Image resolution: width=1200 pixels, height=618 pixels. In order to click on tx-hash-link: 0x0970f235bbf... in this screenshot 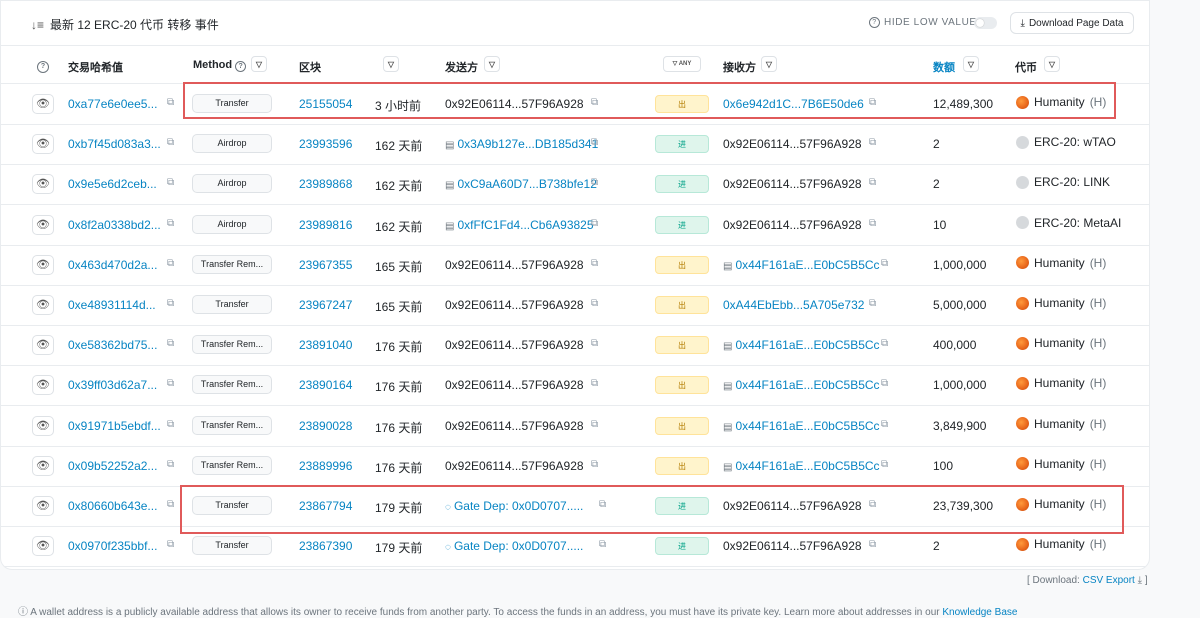, I will do `click(112, 546)`.